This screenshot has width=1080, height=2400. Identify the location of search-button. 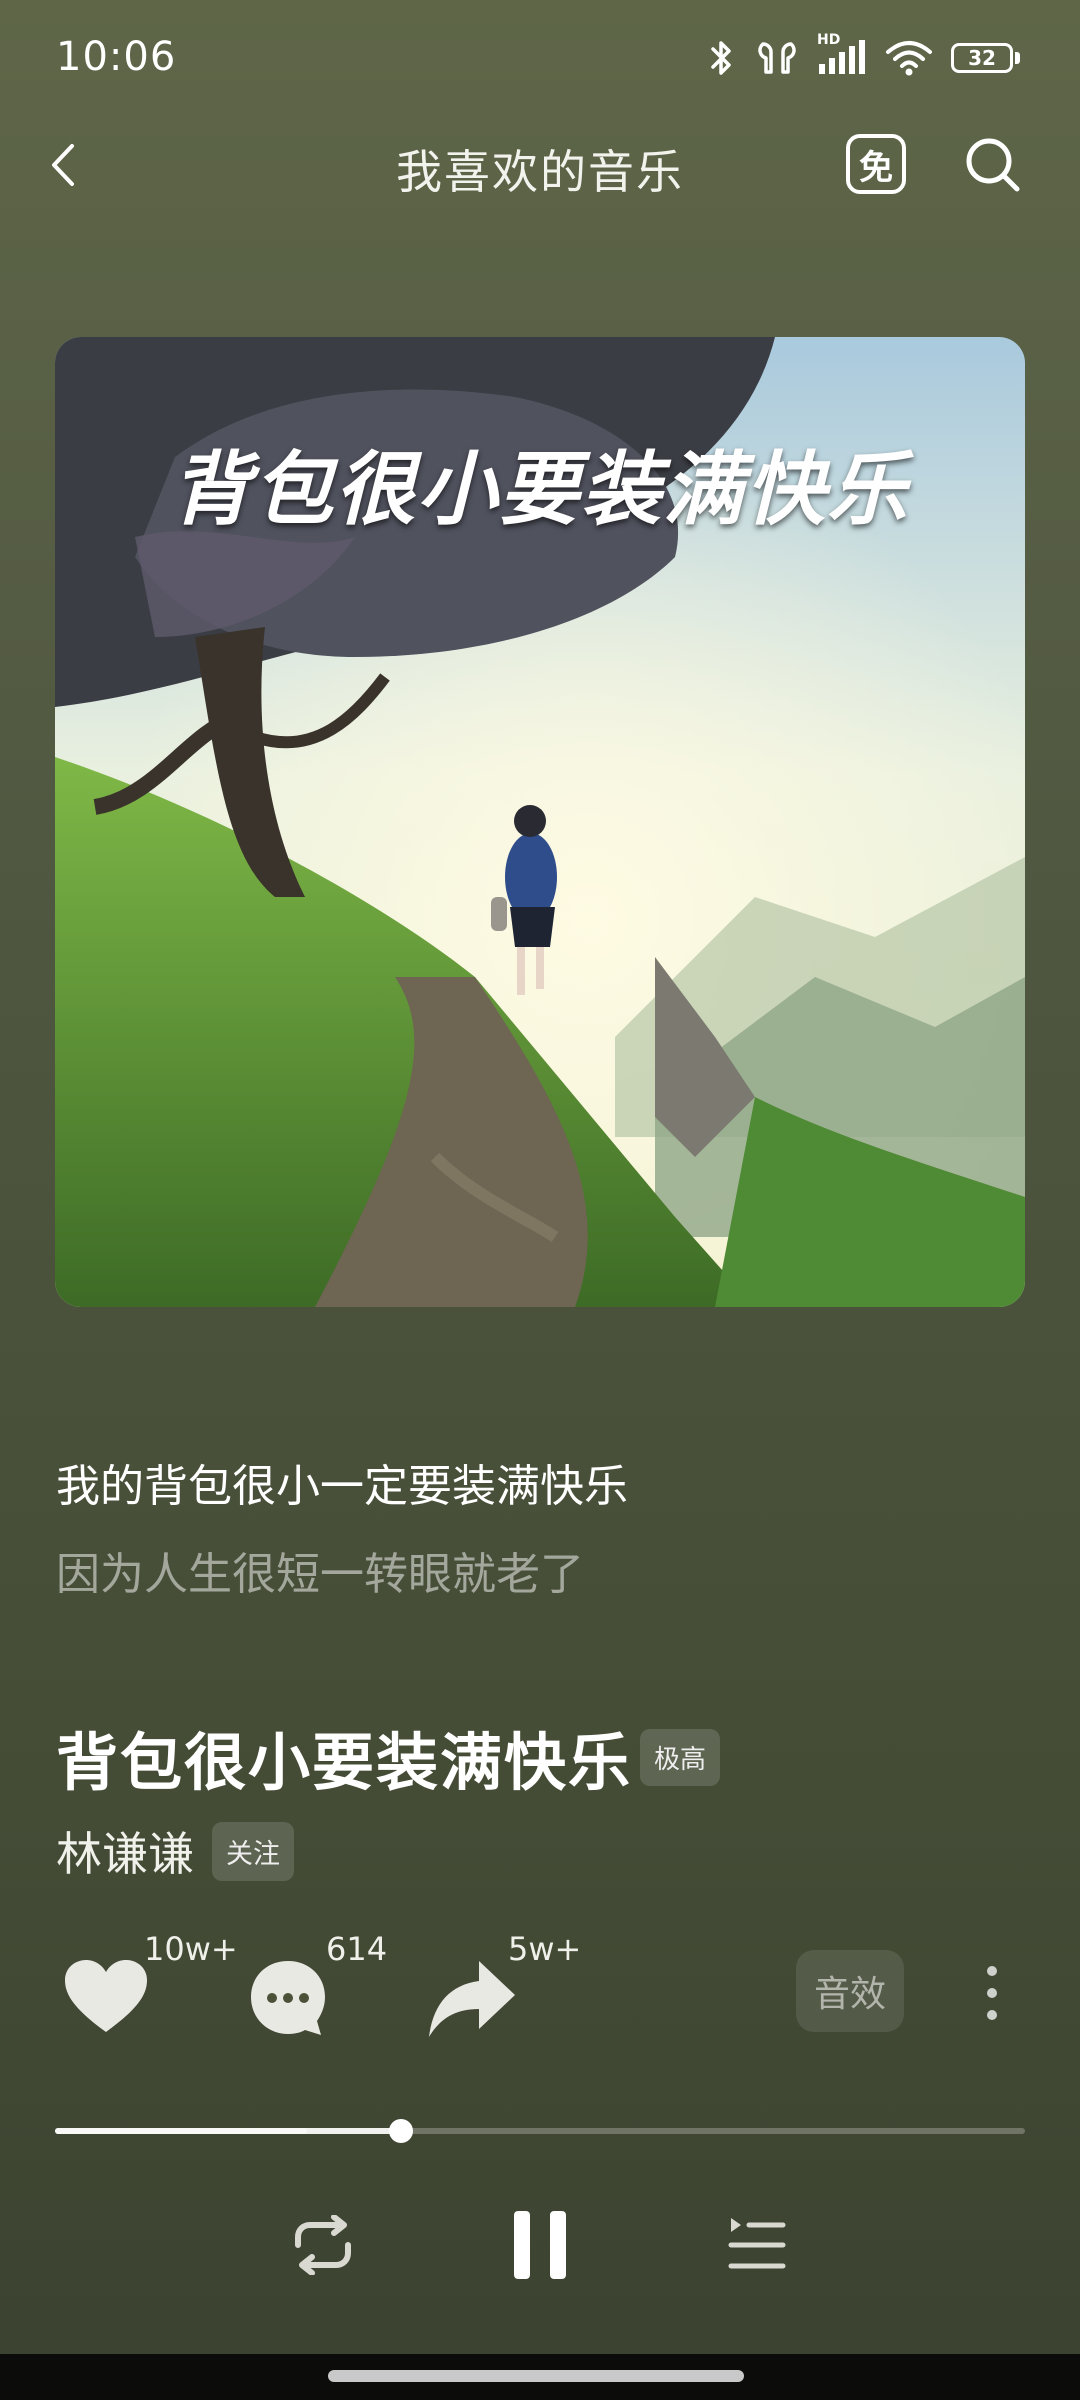
(993, 165).